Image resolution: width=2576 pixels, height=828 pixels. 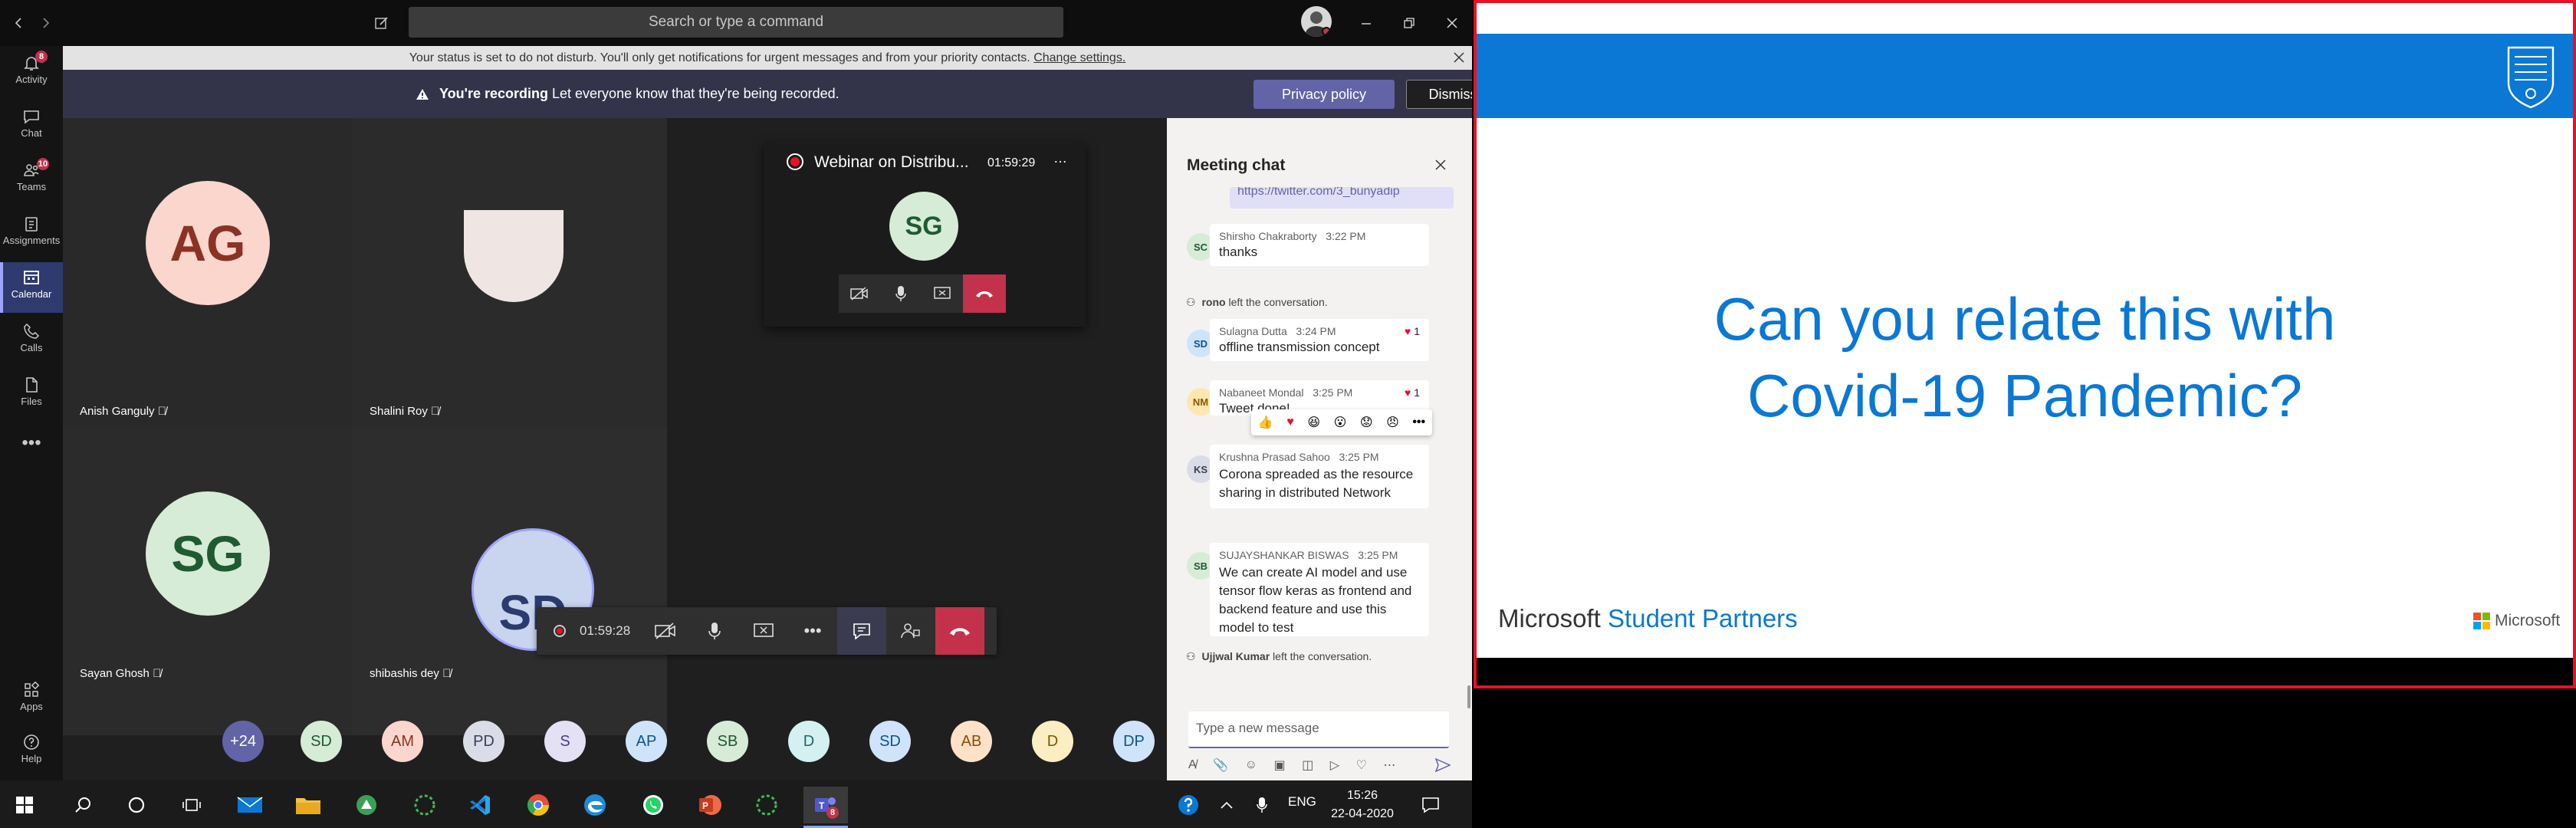 What do you see at coordinates (484, 741) in the screenshot?
I see `participant-avatar: PD` at bounding box center [484, 741].